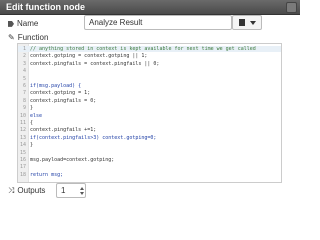 The height and width of the screenshot is (240, 320). Describe the element at coordinates (32, 123) in the screenshot. I see `code-text: {` at that location.